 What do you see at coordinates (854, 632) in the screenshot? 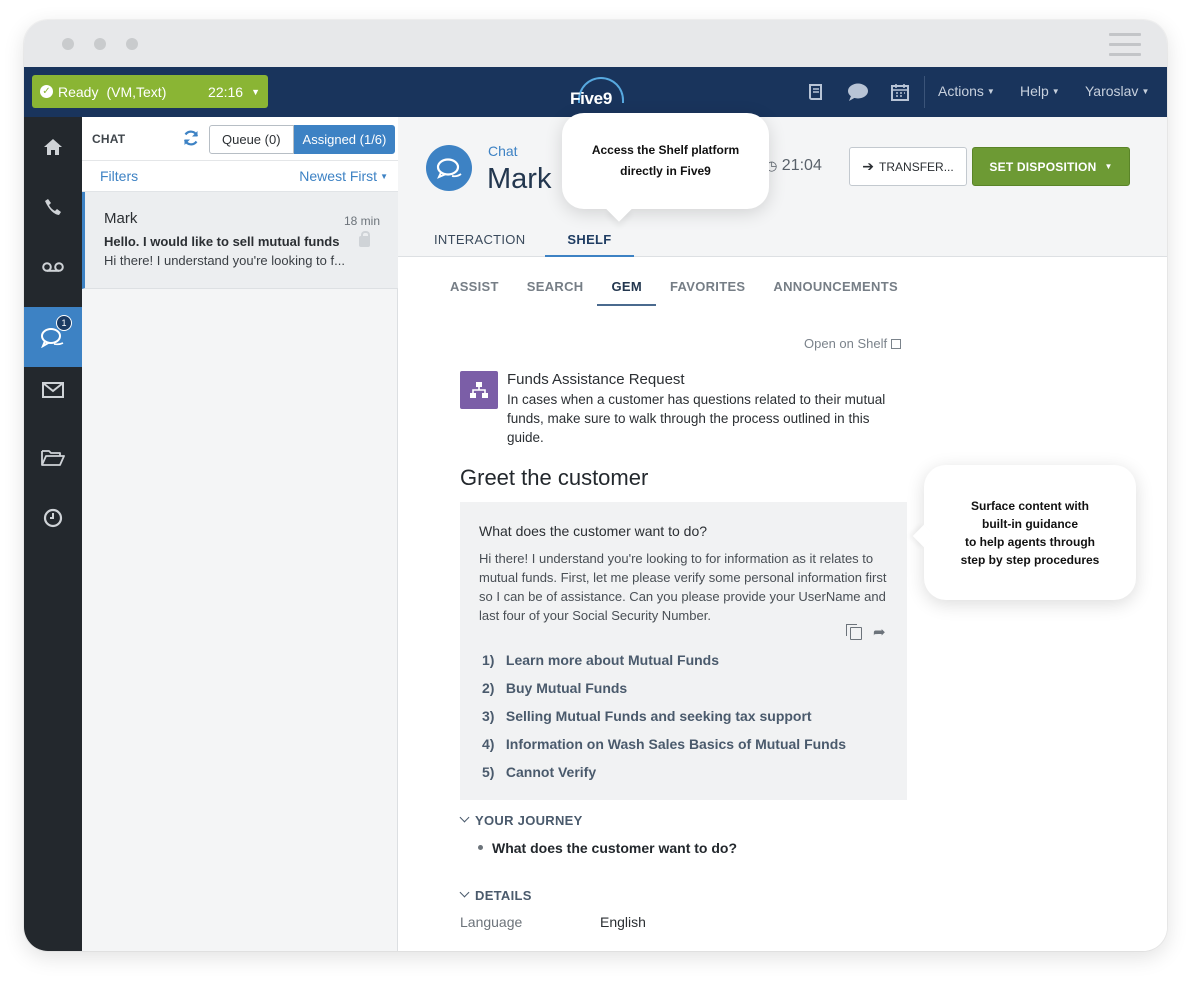
I see `copy-icon` at bounding box center [854, 632].